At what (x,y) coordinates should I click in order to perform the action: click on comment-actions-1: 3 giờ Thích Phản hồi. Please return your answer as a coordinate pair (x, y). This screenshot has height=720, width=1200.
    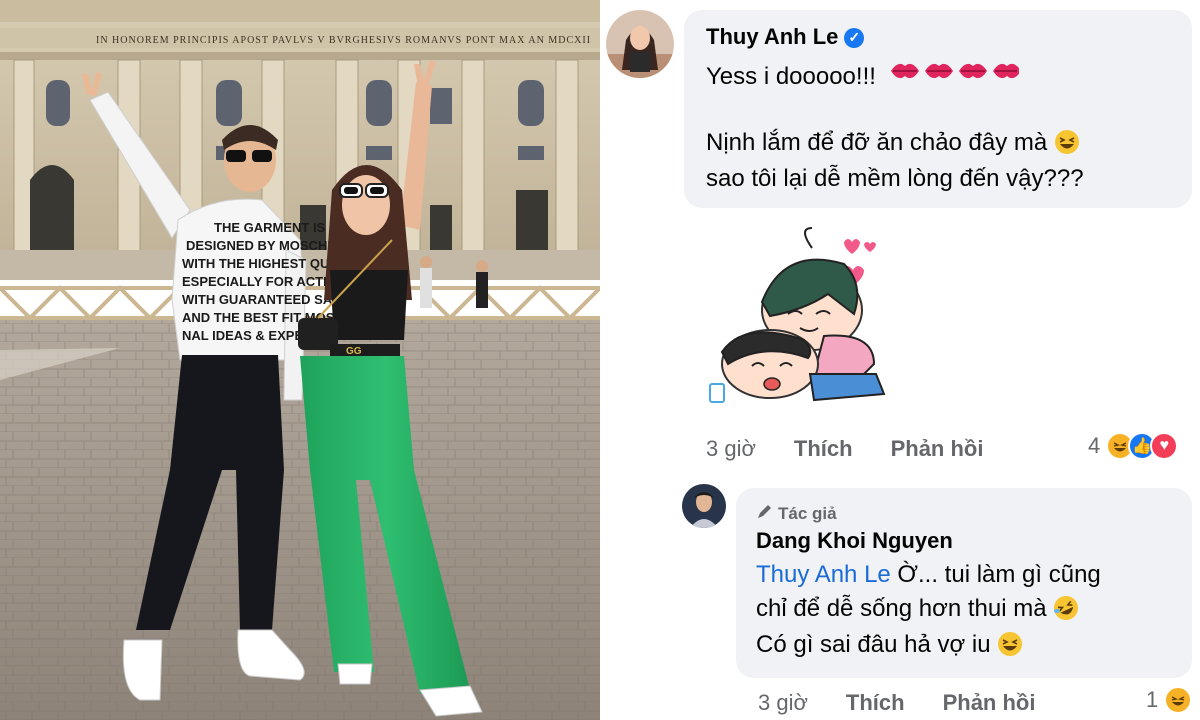
    Looking at the image, I should click on (844, 449).